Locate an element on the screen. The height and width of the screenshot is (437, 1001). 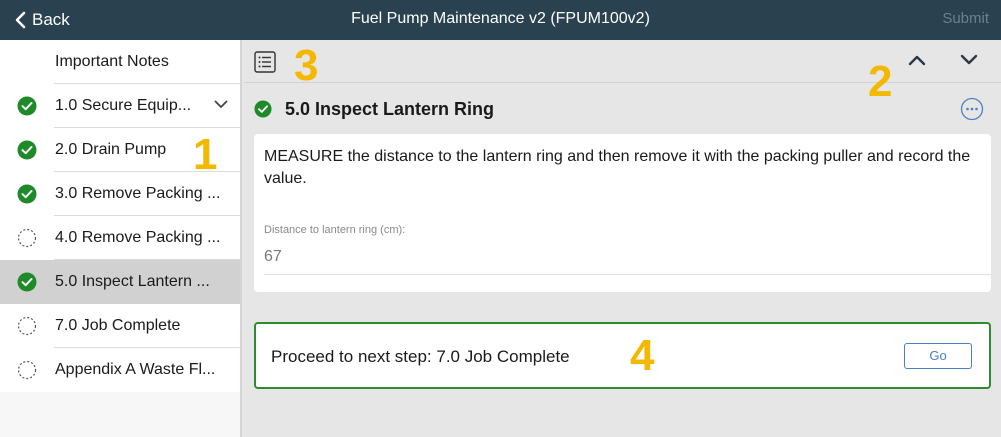
distance-input is located at coordinates (624, 257).